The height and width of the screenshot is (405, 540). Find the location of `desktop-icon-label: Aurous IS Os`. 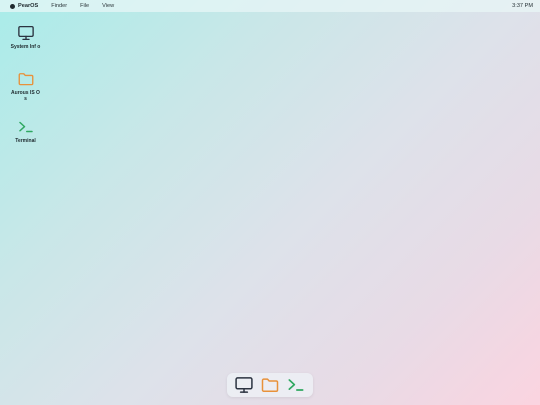

desktop-icon-label: Aurous IS Os is located at coordinates (25, 96).